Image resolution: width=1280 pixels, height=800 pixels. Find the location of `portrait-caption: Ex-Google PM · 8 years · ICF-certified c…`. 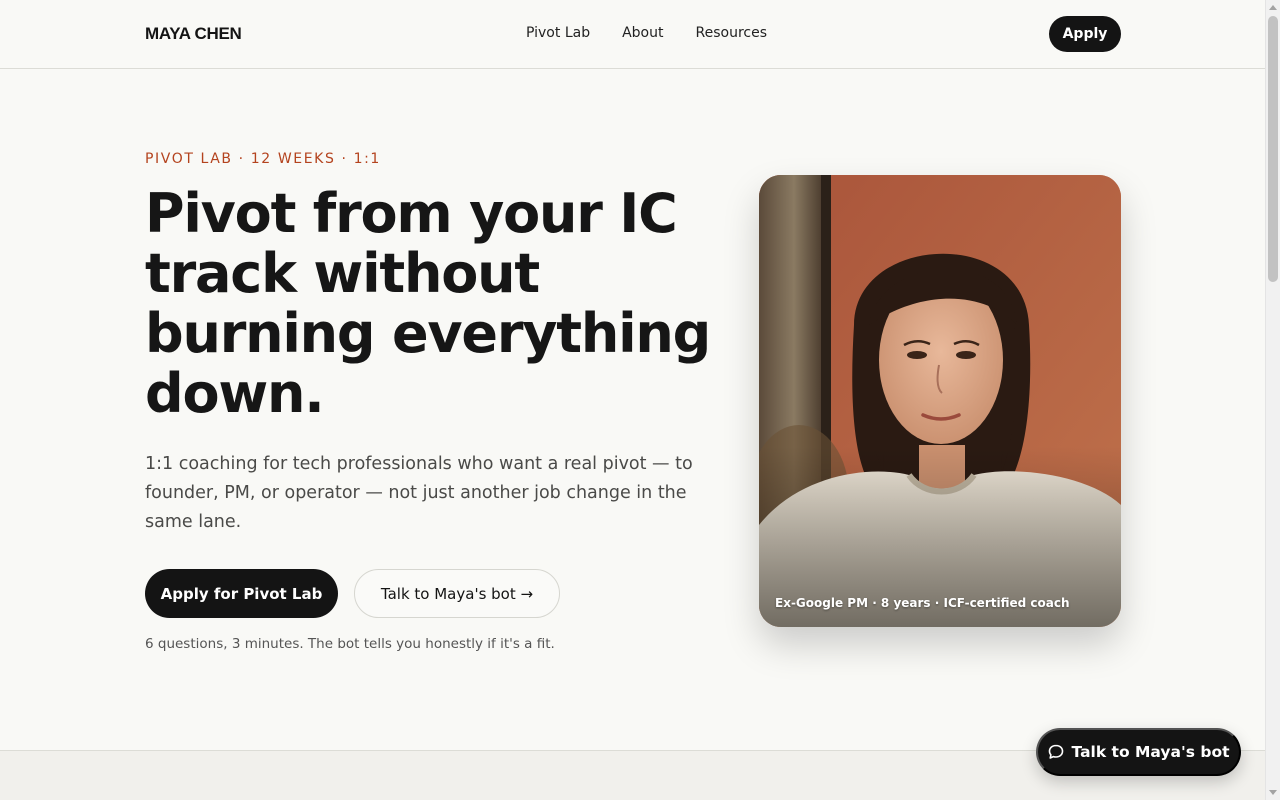

portrait-caption: Ex-Google PM · 8 years · ICF-certified c… is located at coordinates (922, 603).